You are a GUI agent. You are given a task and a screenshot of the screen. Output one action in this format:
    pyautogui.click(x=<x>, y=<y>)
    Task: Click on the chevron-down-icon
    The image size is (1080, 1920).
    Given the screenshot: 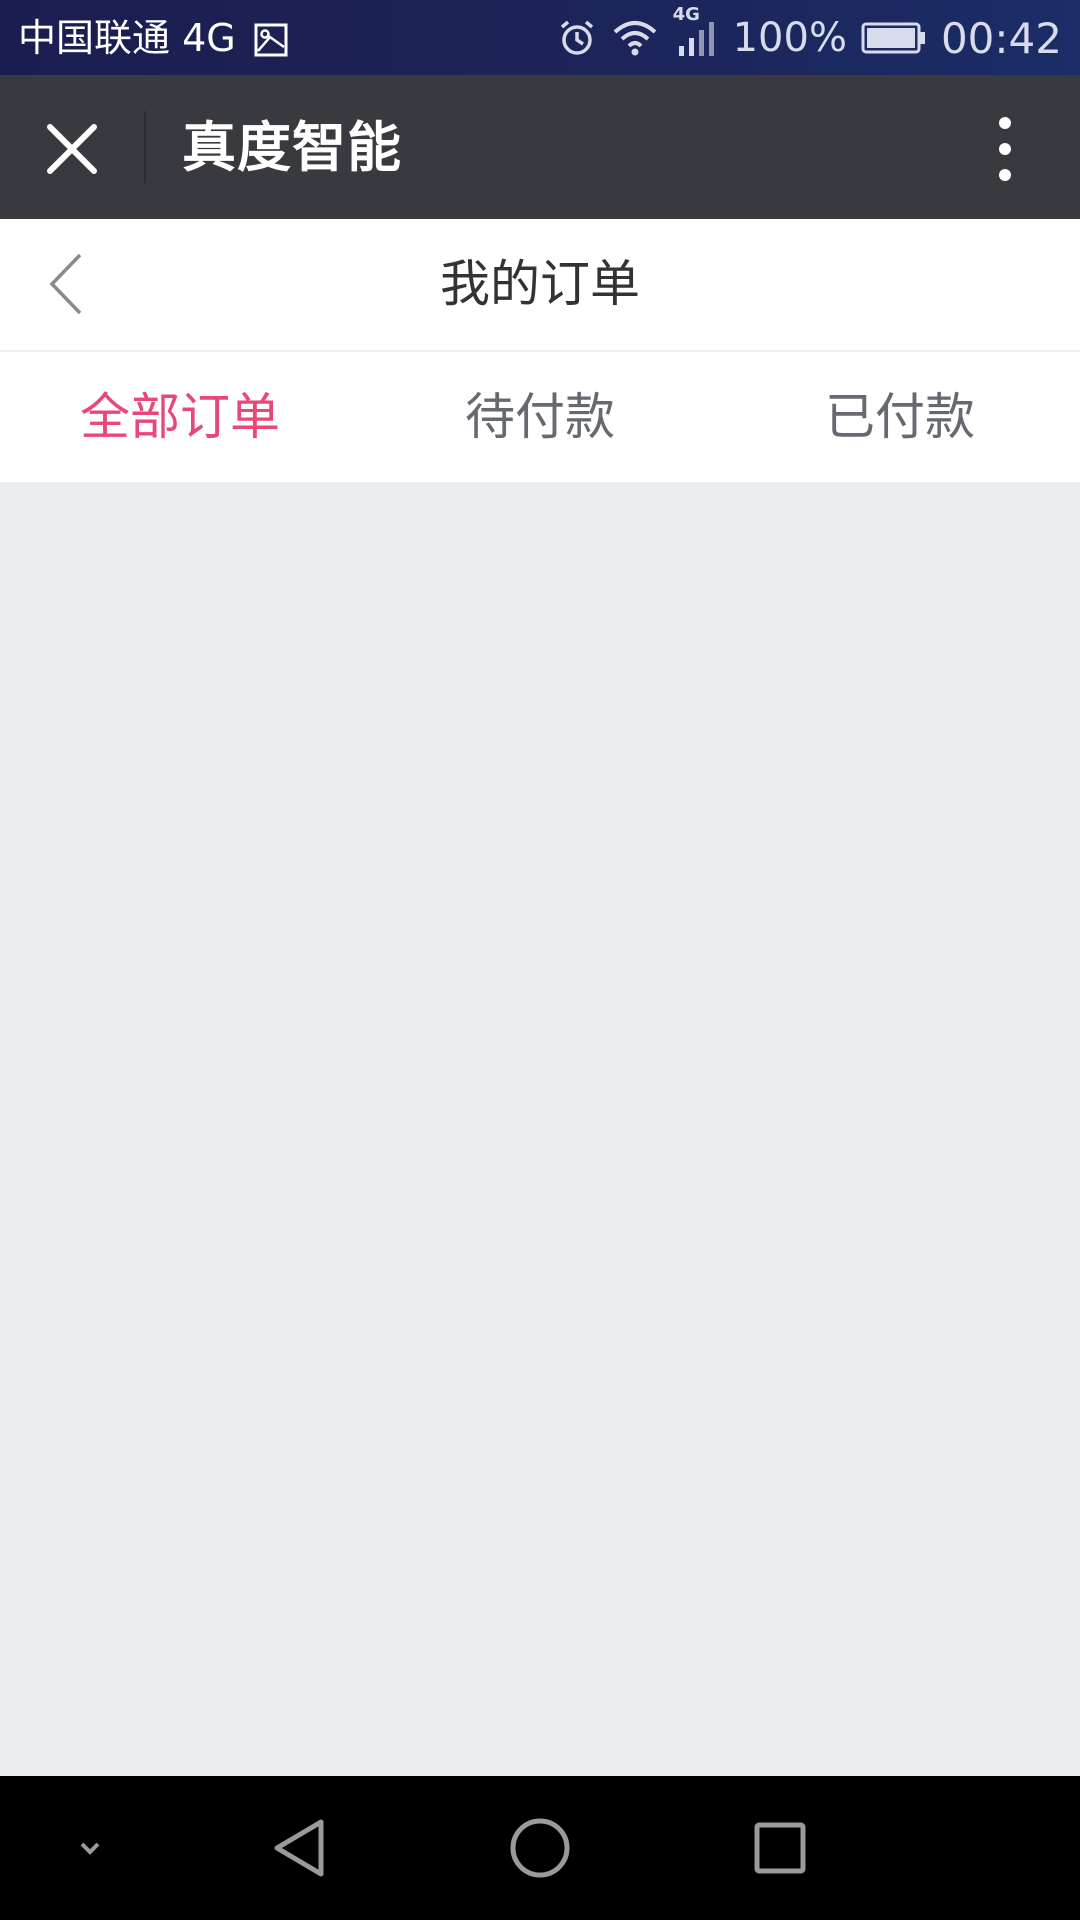 What is the action you would take?
    pyautogui.click(x=90, y=1848)
    